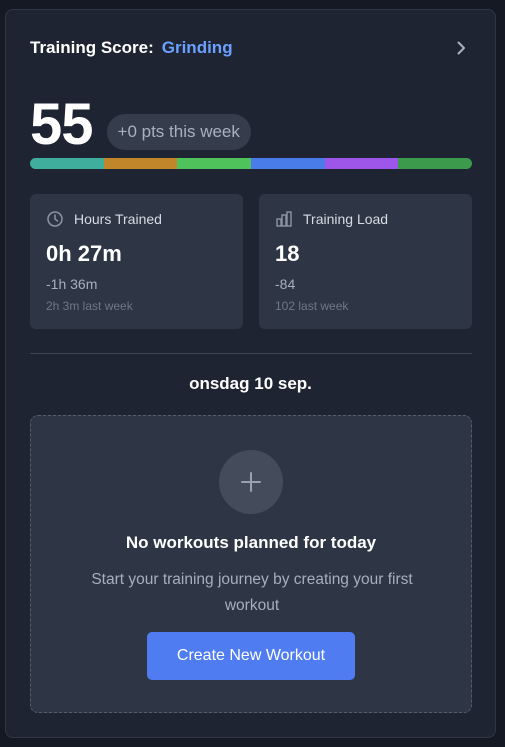 The height and width of the screenshot is (747, 505). Describe the element at coordinates (250, 48) in the screenshot. I see `card-header: Training Score: Grinding` at that location.